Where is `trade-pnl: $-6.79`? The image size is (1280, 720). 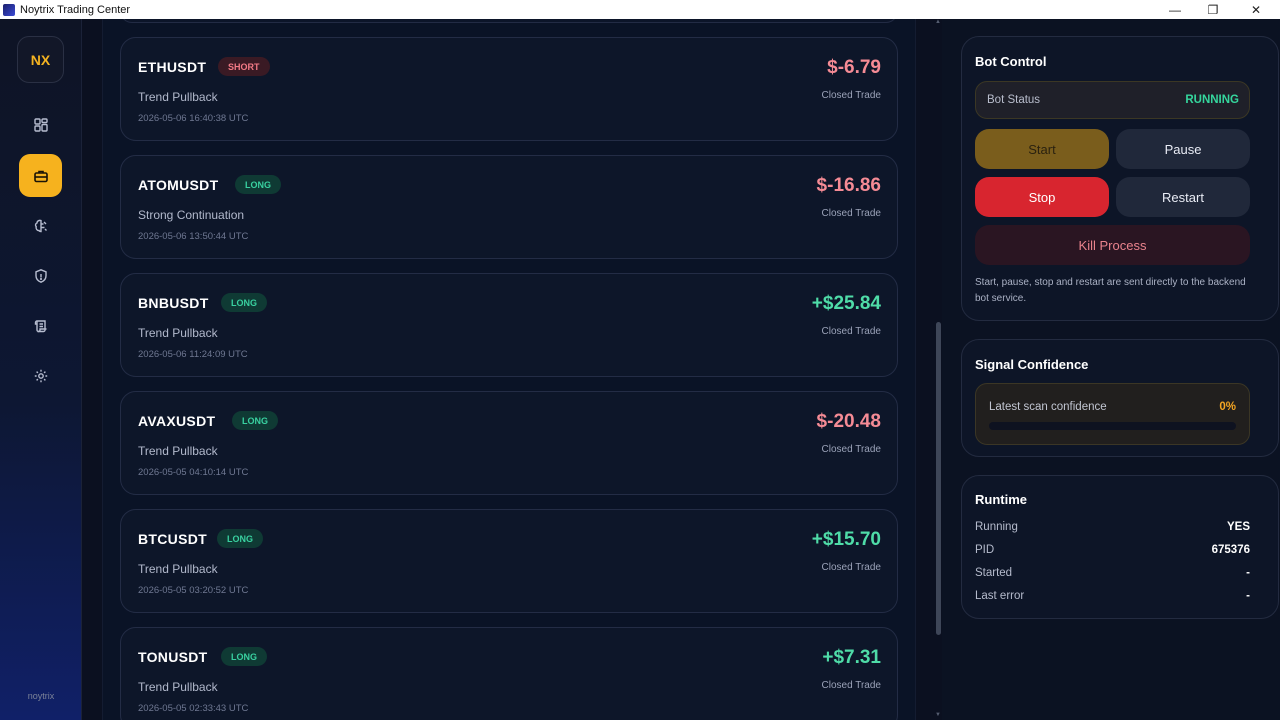 trade-pnl: $-6.79 is located at coordinates (854, 67).